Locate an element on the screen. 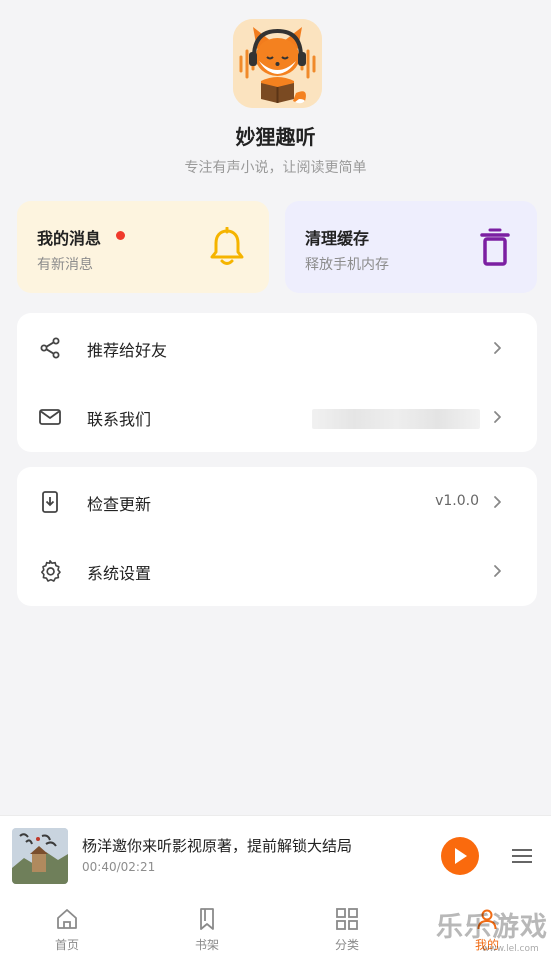 Image resolution: width=551 pixels, height=958 pixels. app-name: 妙狸趣听 is located at coordinates (275, 137).